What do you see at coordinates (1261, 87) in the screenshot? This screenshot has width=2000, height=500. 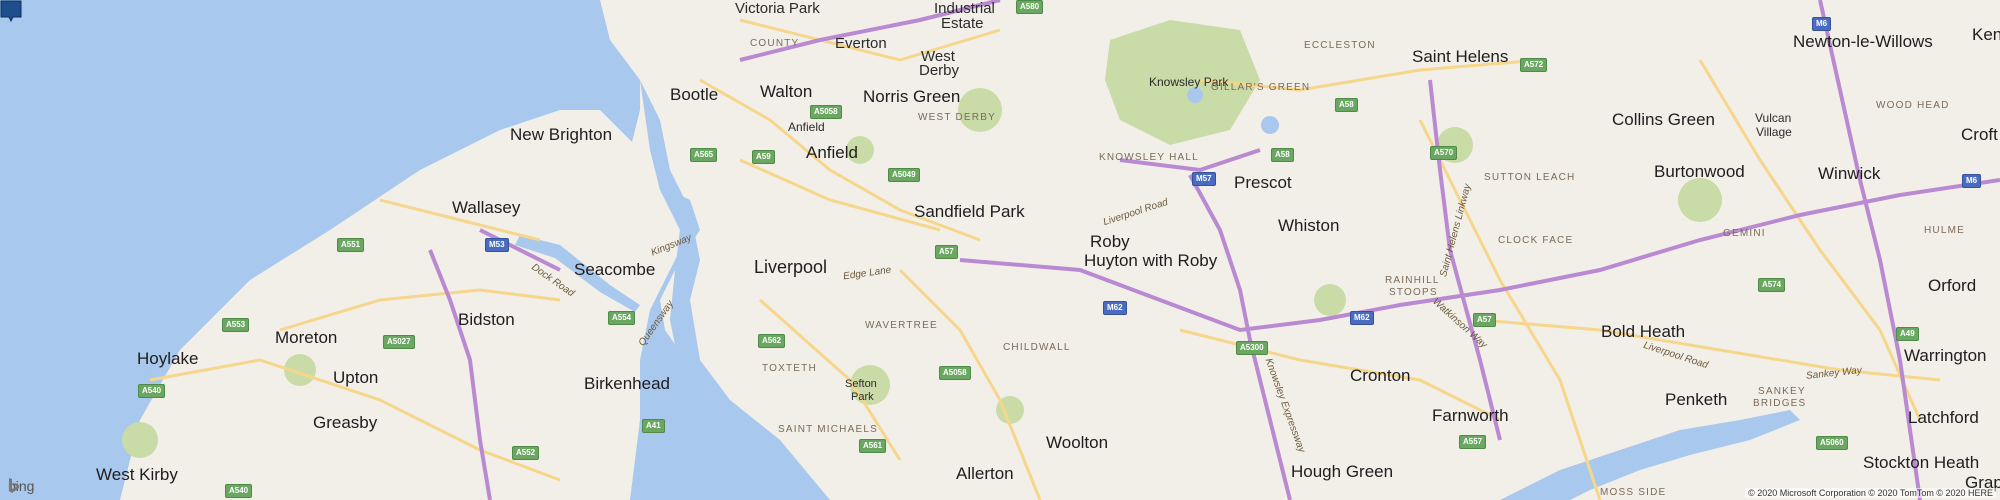 I see `label-gillars-green: GILLAR'S GREEN` at bounding box center [1261, 87].